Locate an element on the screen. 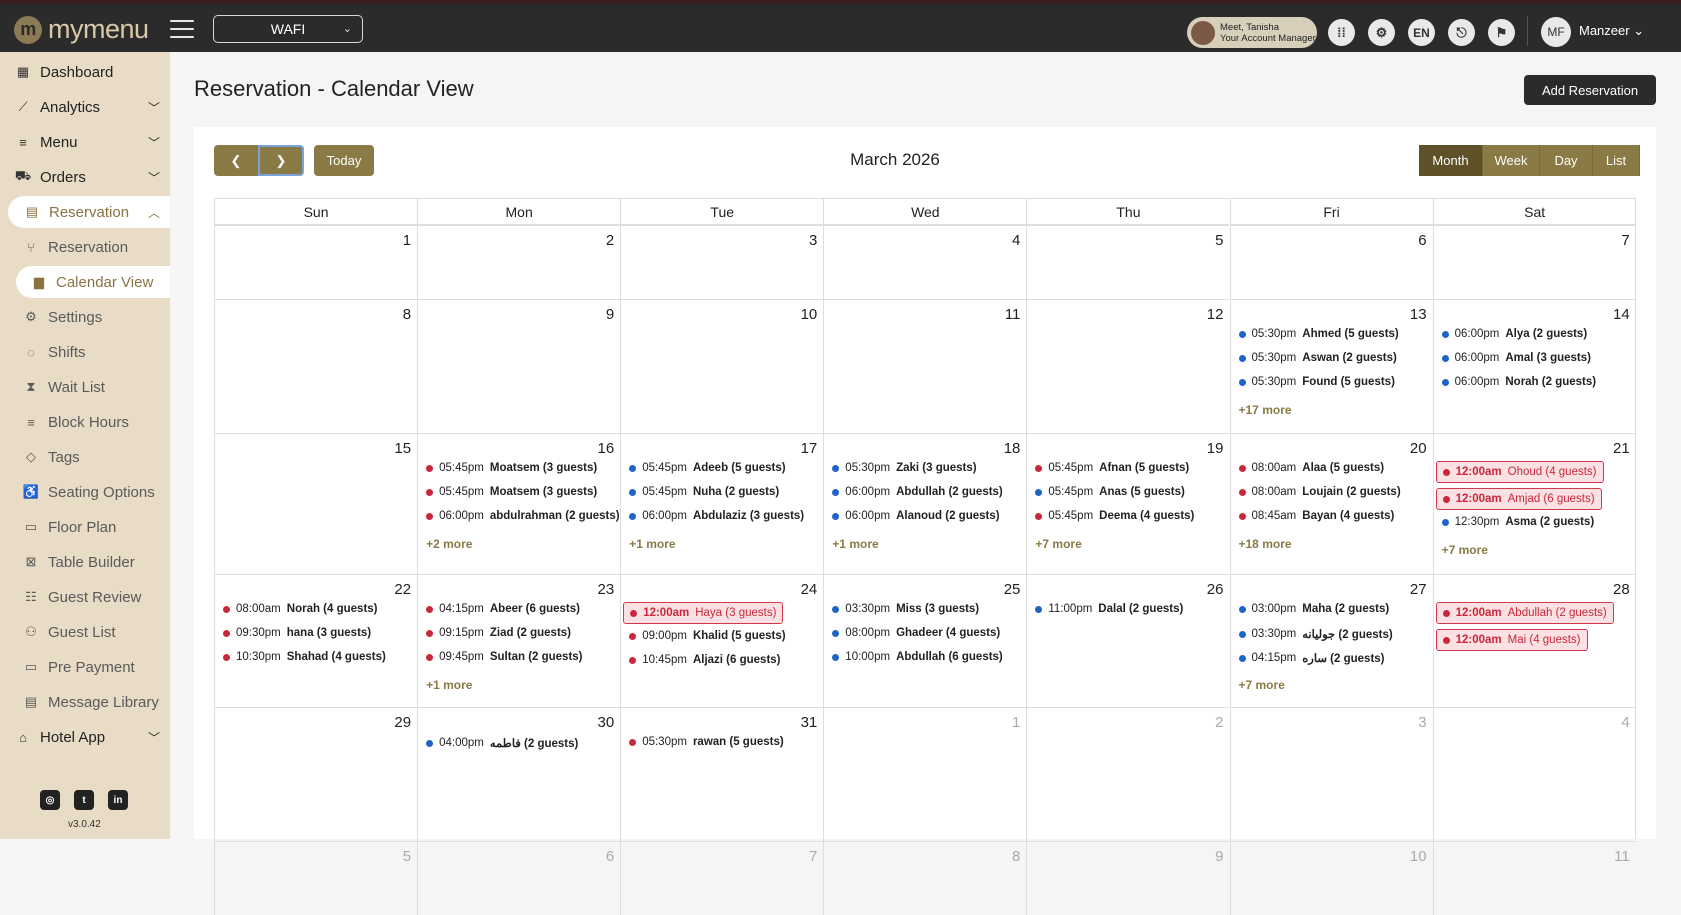 The image size is (1681, 915). day-cell: 29 is located at coordinates (316, 774).